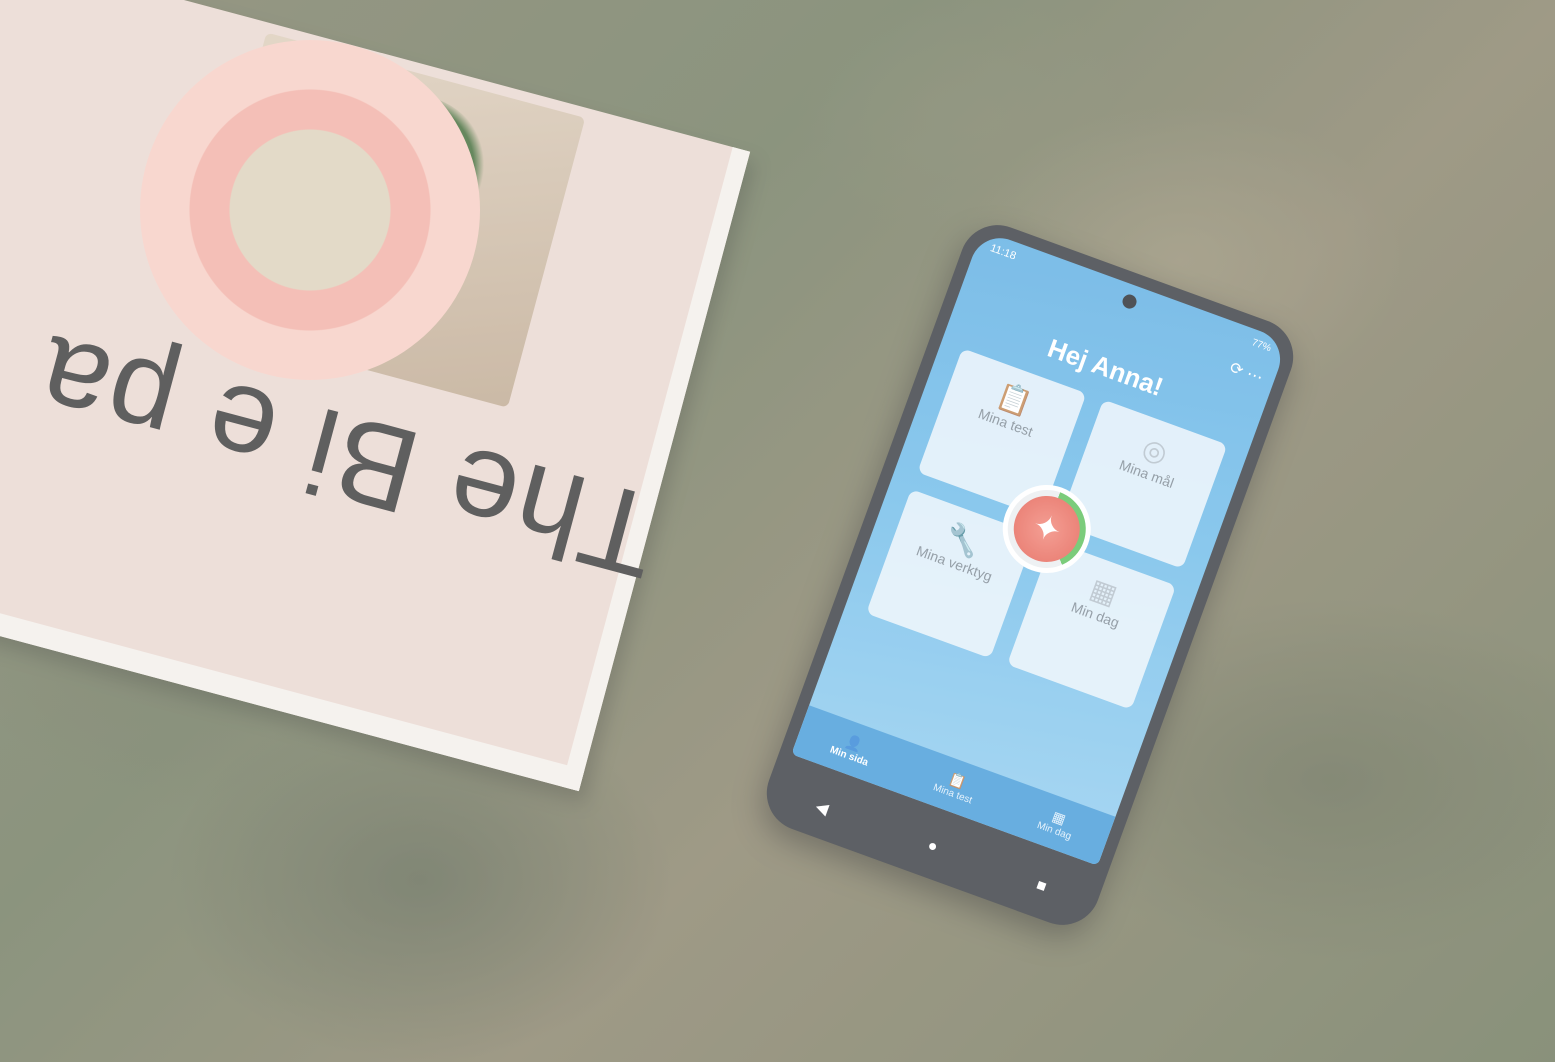  I want to click on home-icon: ●, so click(932, 848).